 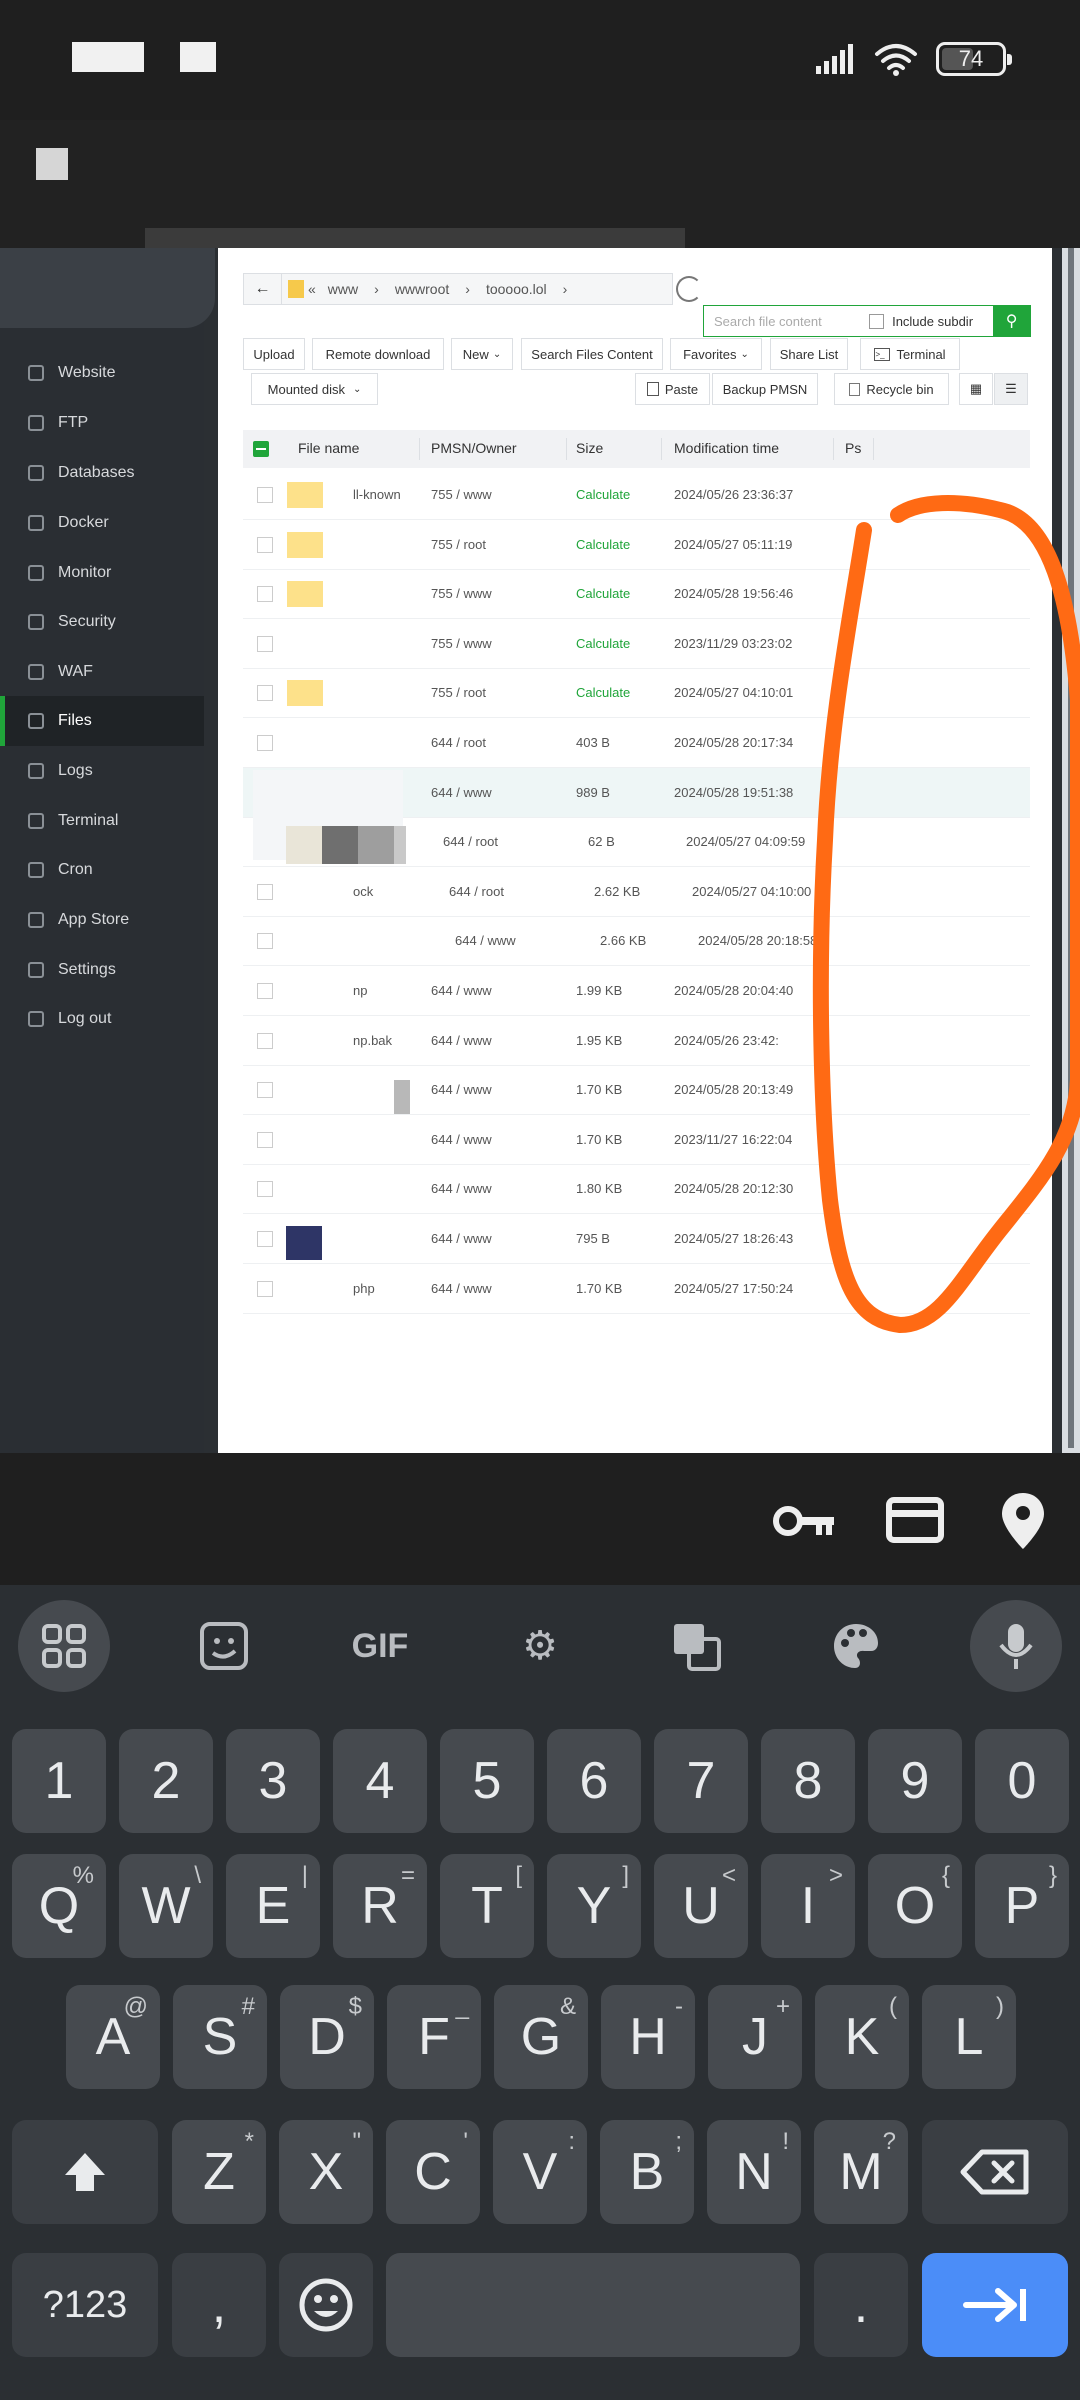 I want to click on key-label: J, so click(x=755, y=2037).